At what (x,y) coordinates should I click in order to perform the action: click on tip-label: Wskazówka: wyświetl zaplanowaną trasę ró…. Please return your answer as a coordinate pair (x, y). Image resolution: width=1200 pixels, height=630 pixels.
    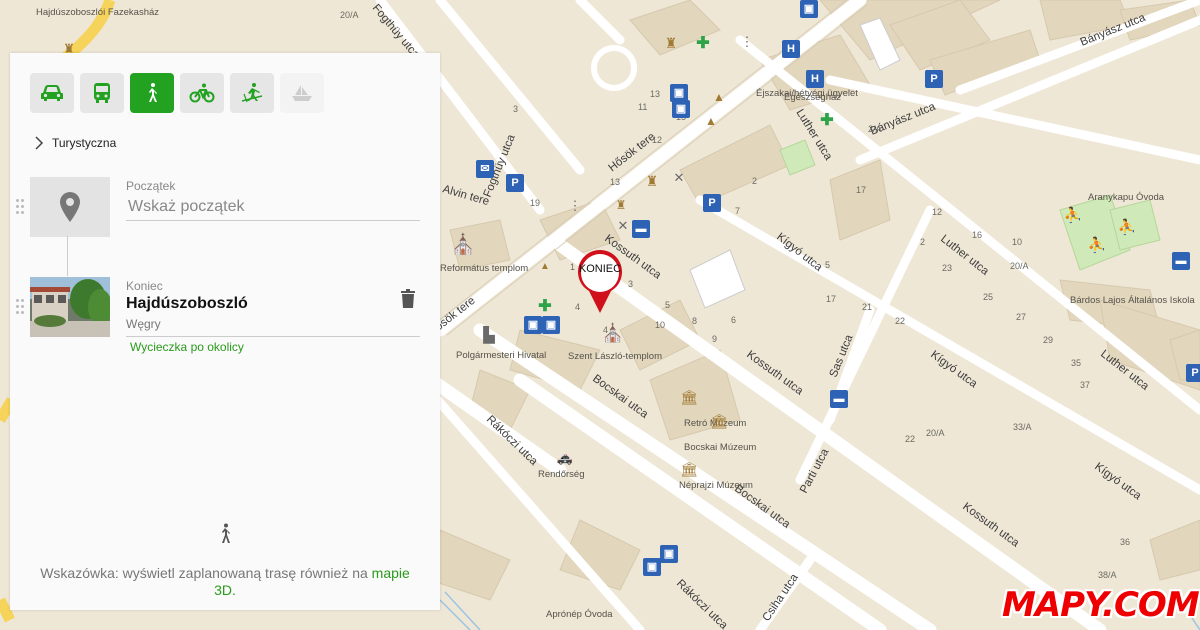
    Looking at the image, I should click on (206, 573).